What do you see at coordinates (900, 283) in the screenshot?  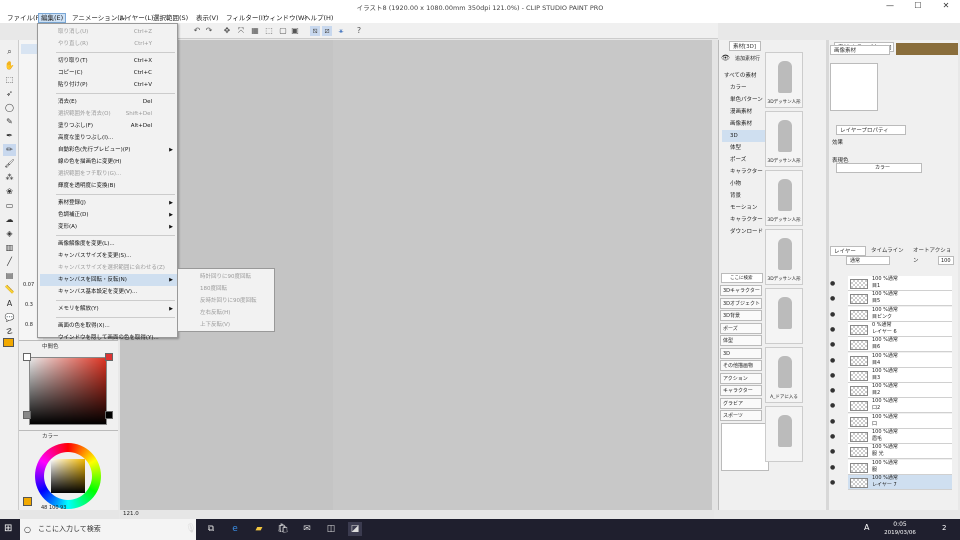 I see `layer-row: 100 %通常 目1` at bounding box center [900, 283].